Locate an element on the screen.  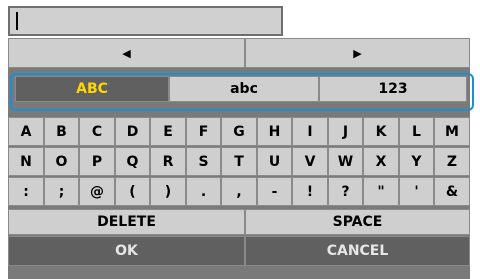
key-1-2: P is located at coordinates (97, 161).